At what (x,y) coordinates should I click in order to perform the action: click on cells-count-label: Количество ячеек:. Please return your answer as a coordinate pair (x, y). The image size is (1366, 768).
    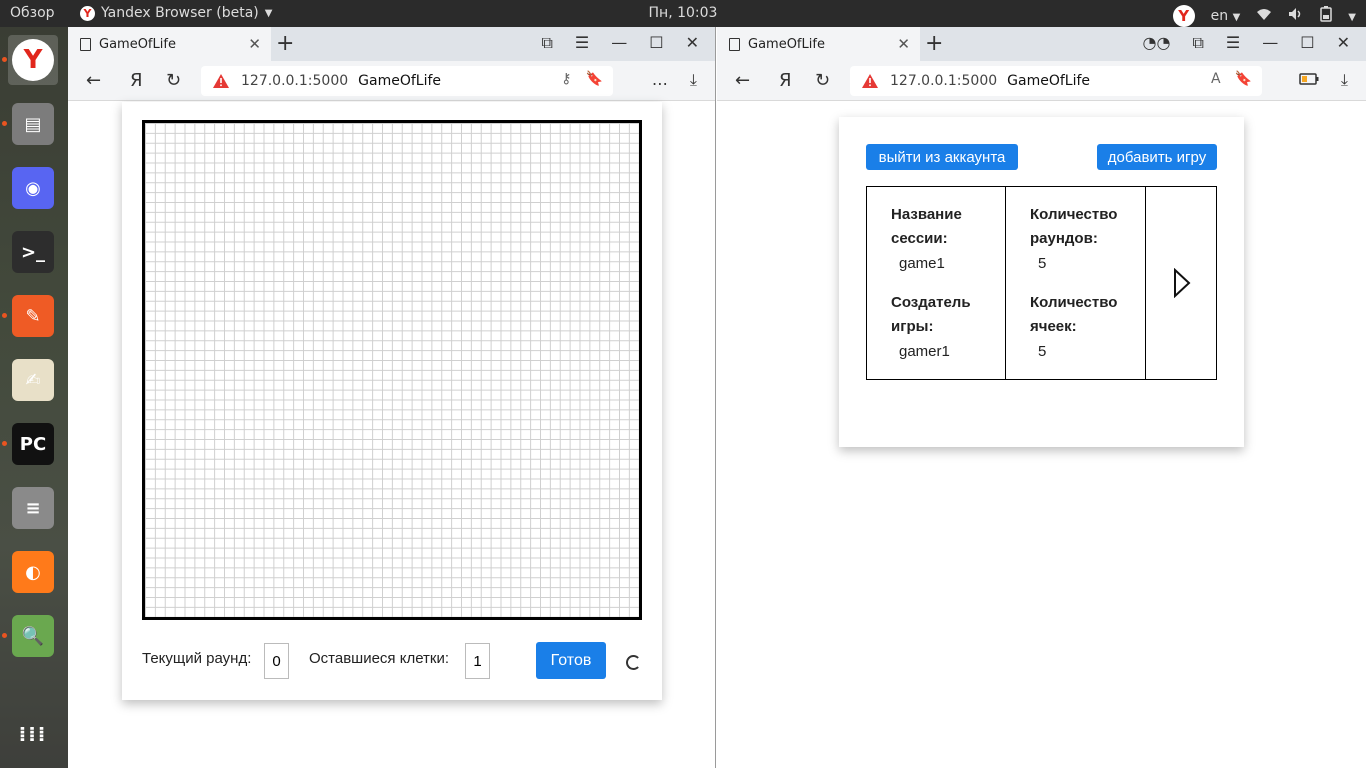
    Looking at the image, I should click on (1074, 314).